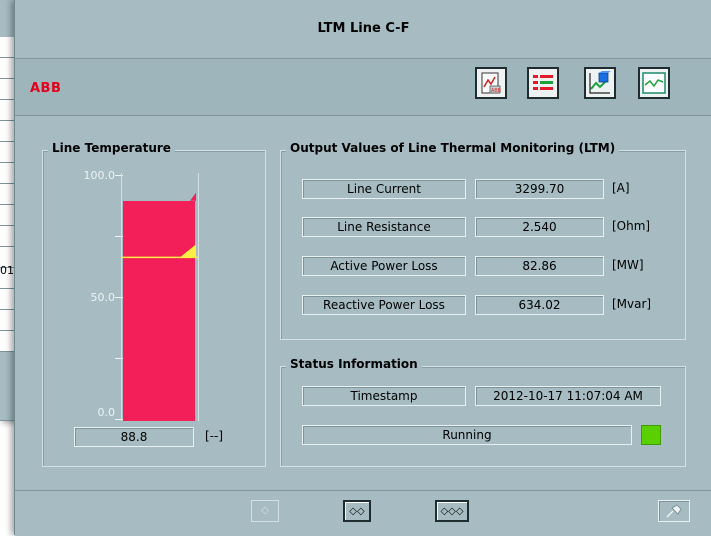 The image size is (711, 536). What do you see at coordinates (496, 91) in the screenshot?
I see `svg-text: ABB` at bounding box center [496, 91].